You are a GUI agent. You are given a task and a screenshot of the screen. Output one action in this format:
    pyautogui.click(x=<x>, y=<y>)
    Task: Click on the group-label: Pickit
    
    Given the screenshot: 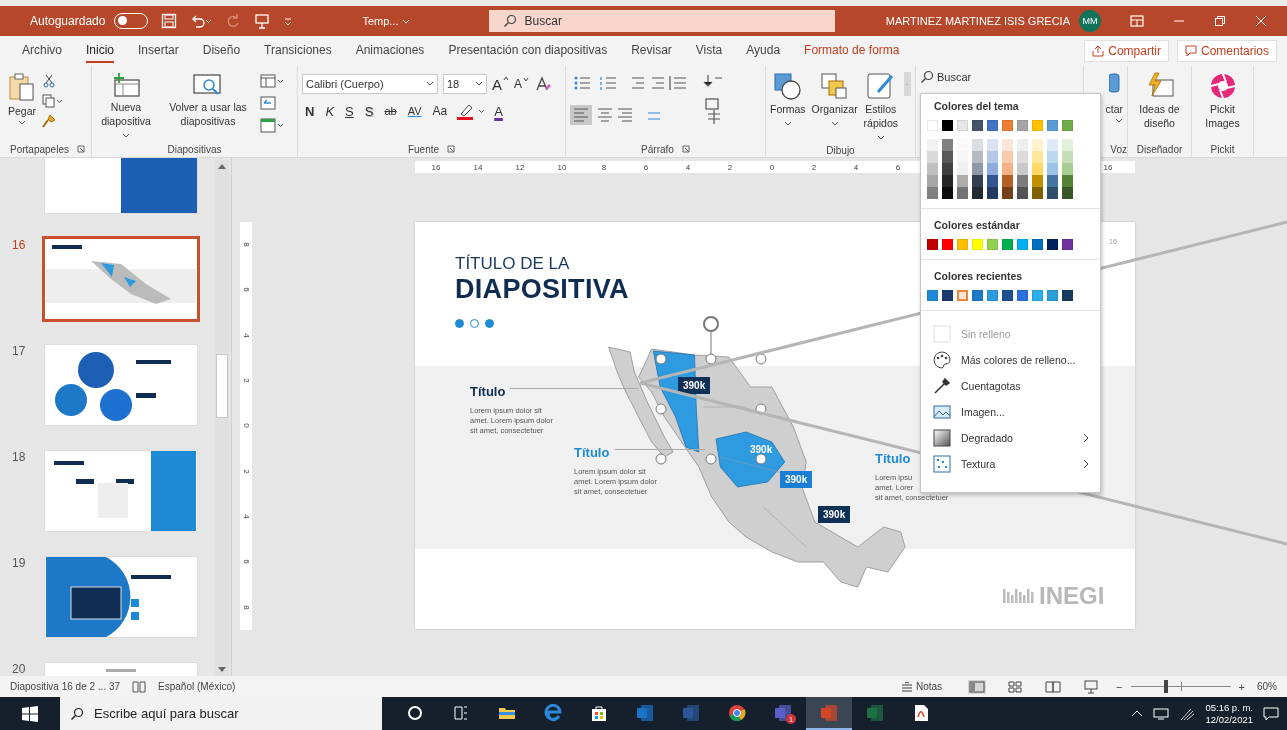 What is the action you would take?
    pyautogui.click(x=1222, y=149)
    